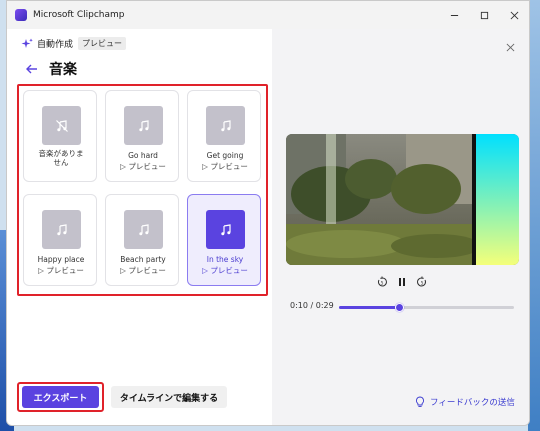 The width and height of the screenshot is (540, 431). What do you see at coordinates (369, 307) in the screenshot?
I see `seek-bar-progress` at bounding box center [369, 307].